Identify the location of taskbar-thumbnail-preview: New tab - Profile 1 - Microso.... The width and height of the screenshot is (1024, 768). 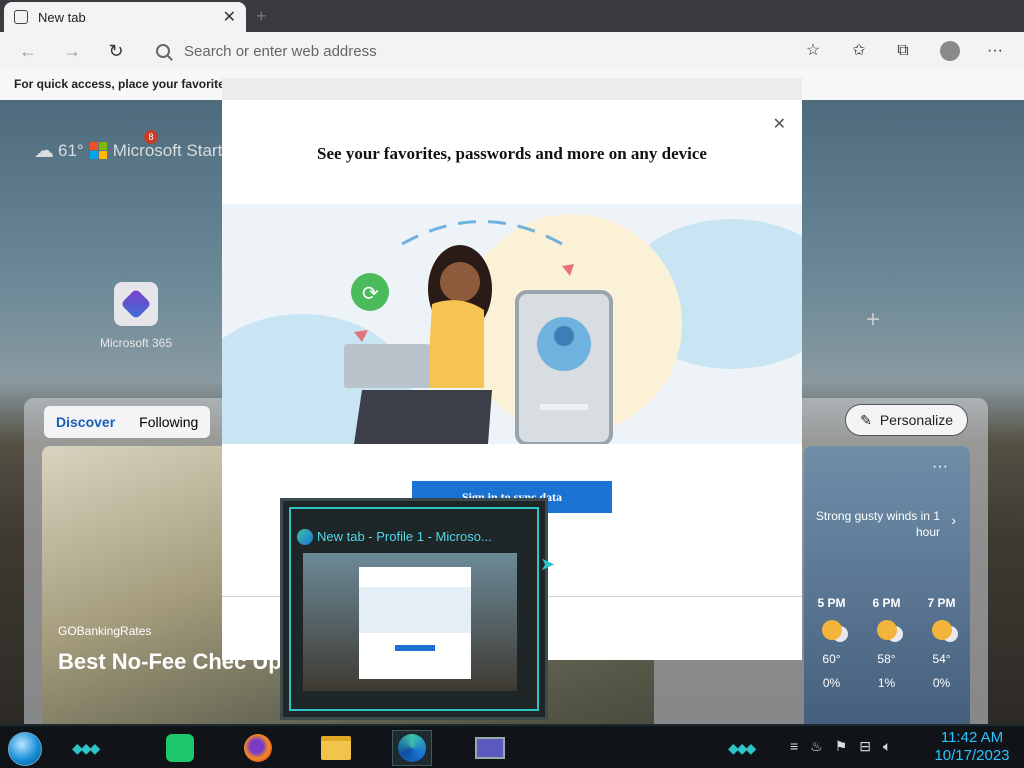
(414, 609).